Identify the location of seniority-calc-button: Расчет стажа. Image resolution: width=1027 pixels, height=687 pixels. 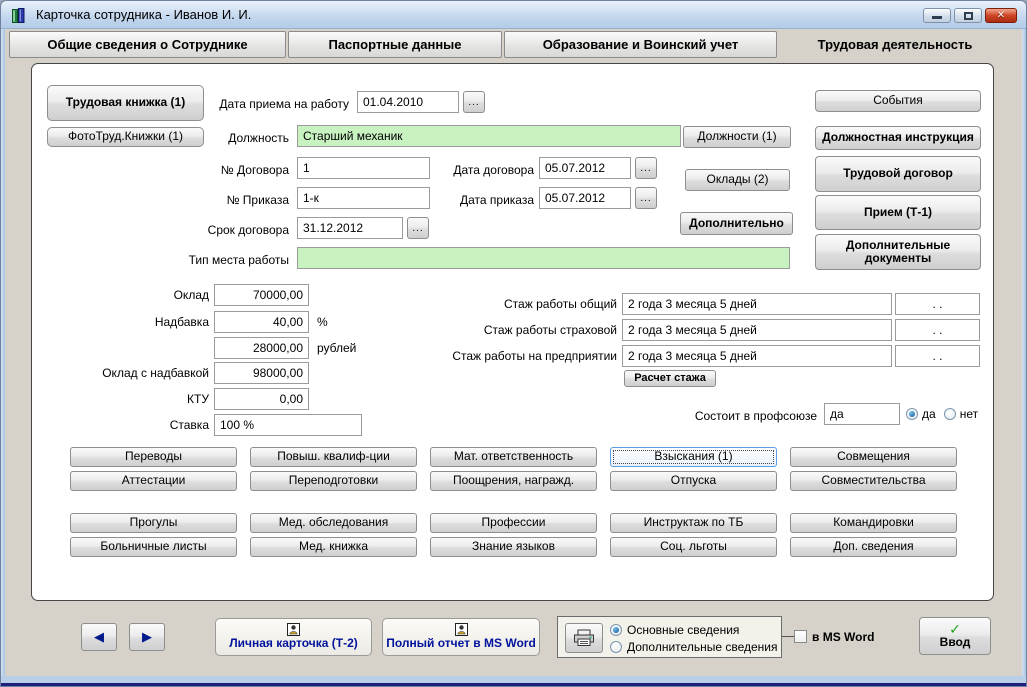
(670, 378).